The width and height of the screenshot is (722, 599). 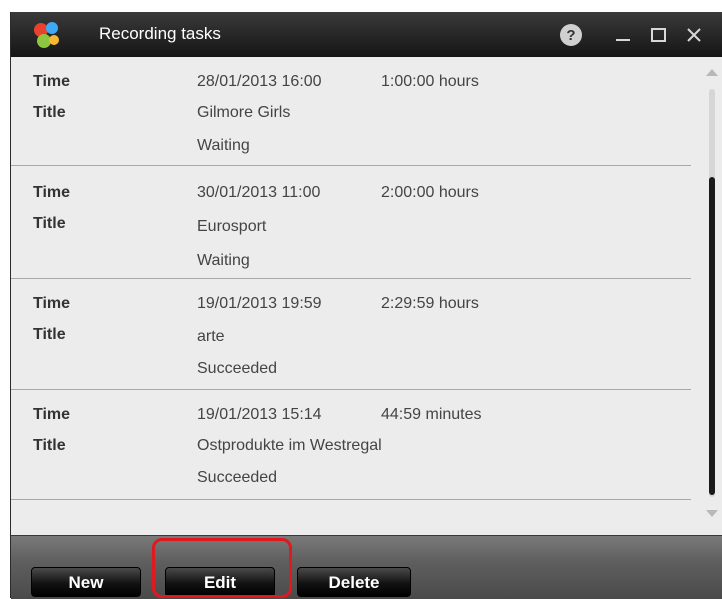 What do you see at coordinates (259, 81) in the screenshot?
I see `task-time: 28/01/2013 16:00` at bounding box center [259, 81].